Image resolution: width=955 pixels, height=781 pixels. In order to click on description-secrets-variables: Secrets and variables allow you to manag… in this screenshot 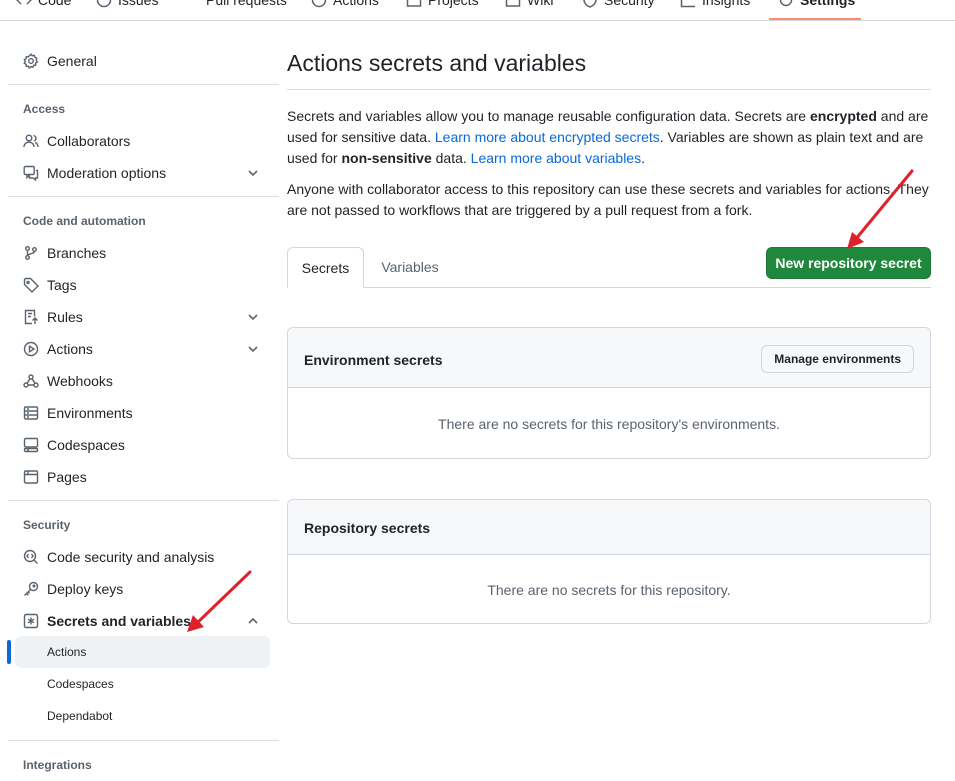, I will do `click(609, 137)`.